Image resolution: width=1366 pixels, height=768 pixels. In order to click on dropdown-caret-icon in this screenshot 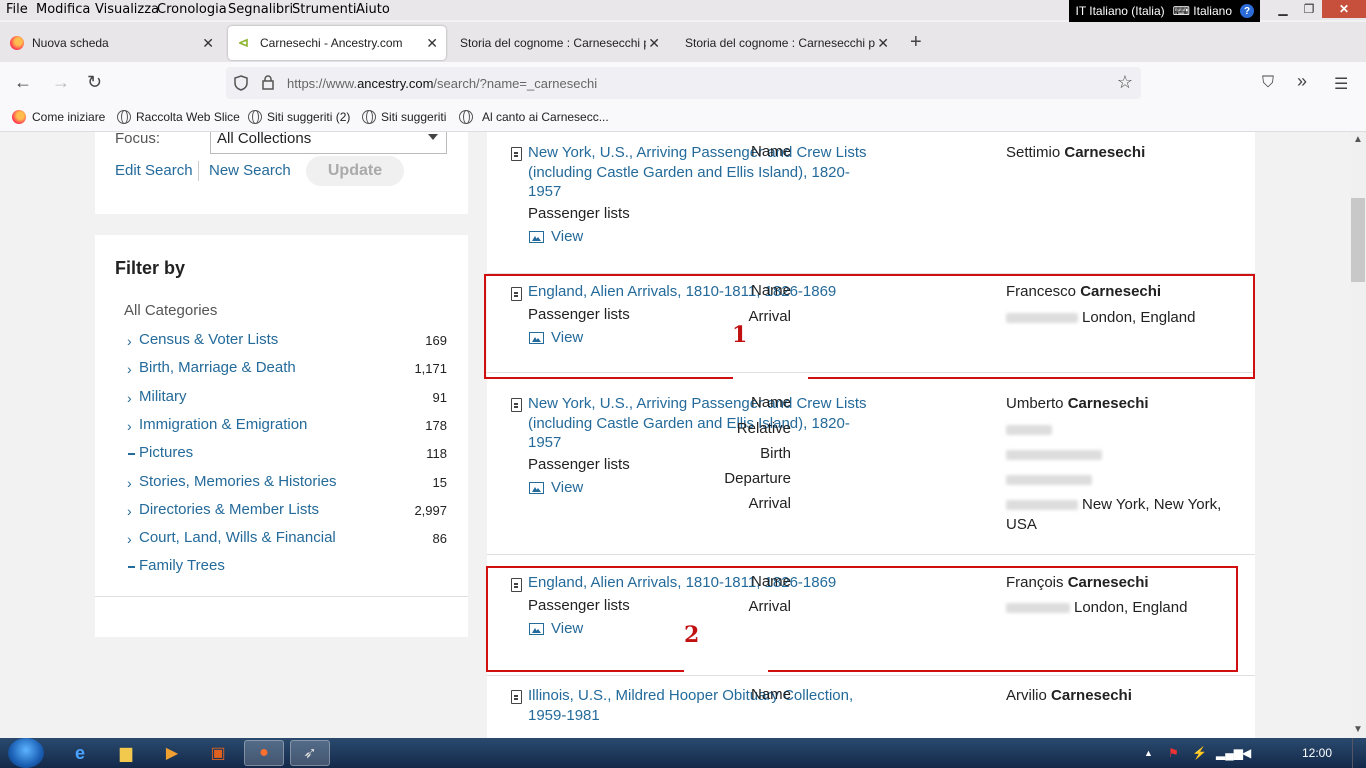, I will do `click(433, 137)`.